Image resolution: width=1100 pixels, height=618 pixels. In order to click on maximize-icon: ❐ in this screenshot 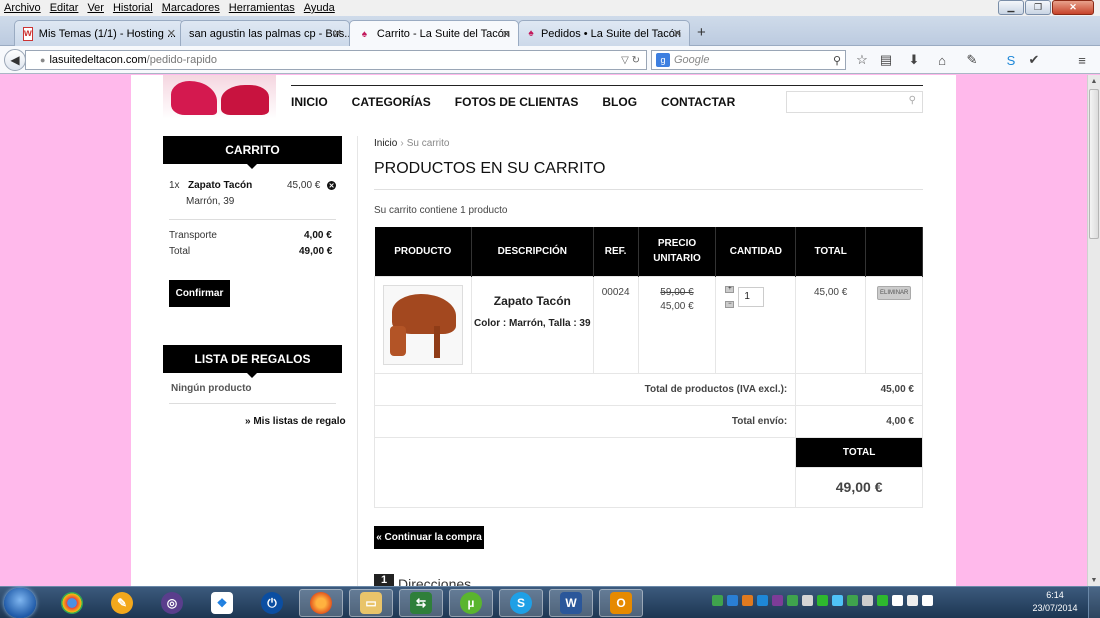, I will do `click(1038, 7)`.